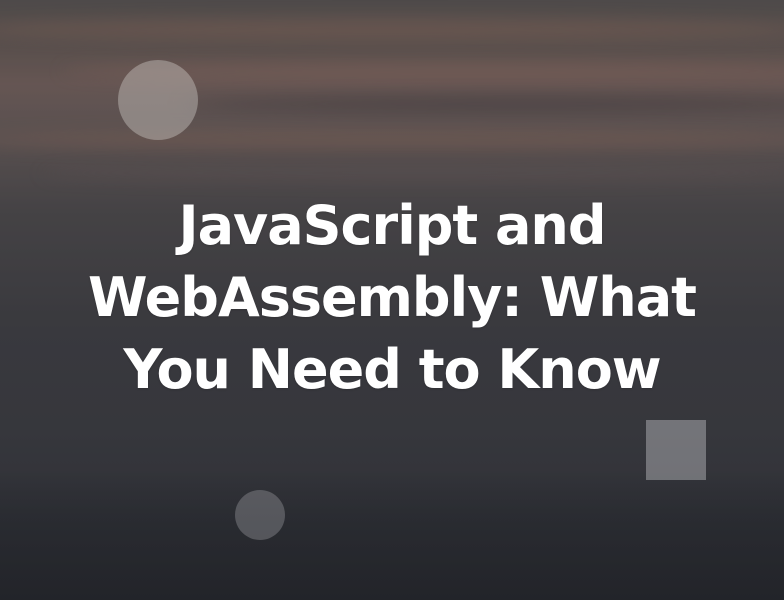  What do you see at coordinates (676, 450) in the screenshot?
I see `decorative-square` at bounding box center [676, 450].